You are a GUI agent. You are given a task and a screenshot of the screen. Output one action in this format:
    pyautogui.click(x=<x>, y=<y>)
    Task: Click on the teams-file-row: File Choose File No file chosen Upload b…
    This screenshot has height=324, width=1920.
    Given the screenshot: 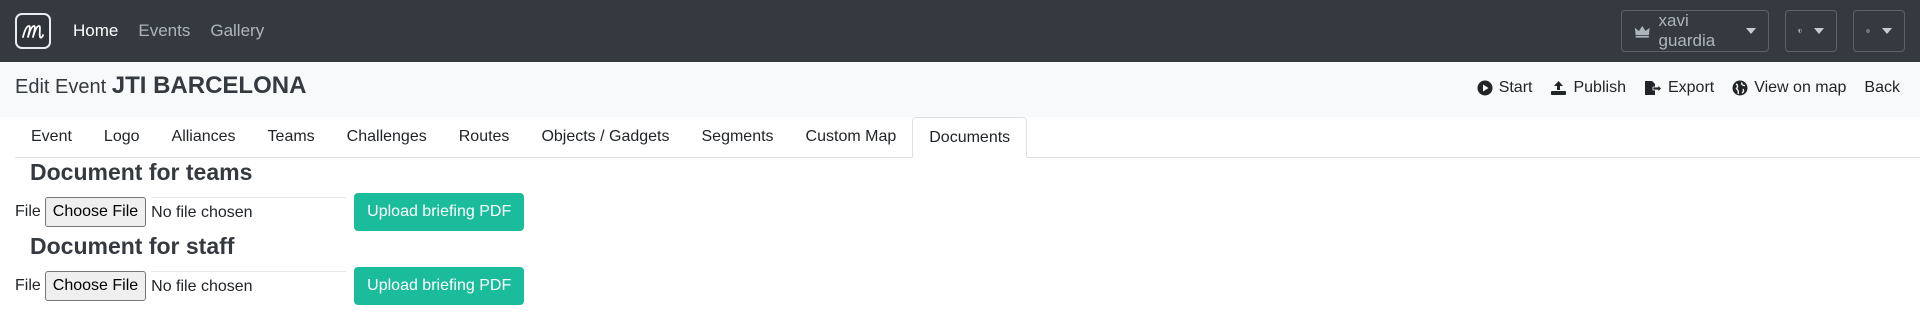 What is the action you would take?
    pyautogui.click(x=270, y=212)
    